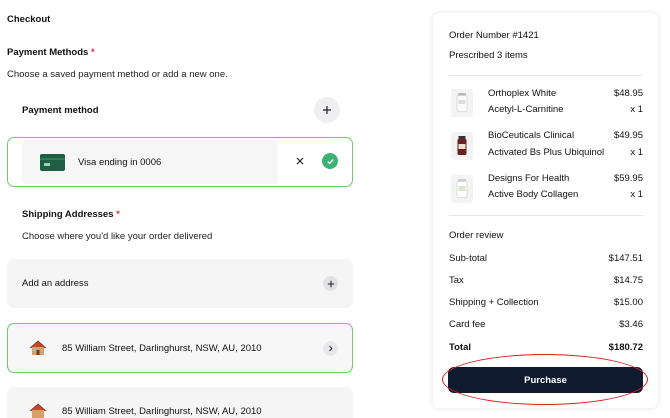 The image size is (670, 418). I want to click on payment-methods-heading: Payment Methods *, so click(51, 52).